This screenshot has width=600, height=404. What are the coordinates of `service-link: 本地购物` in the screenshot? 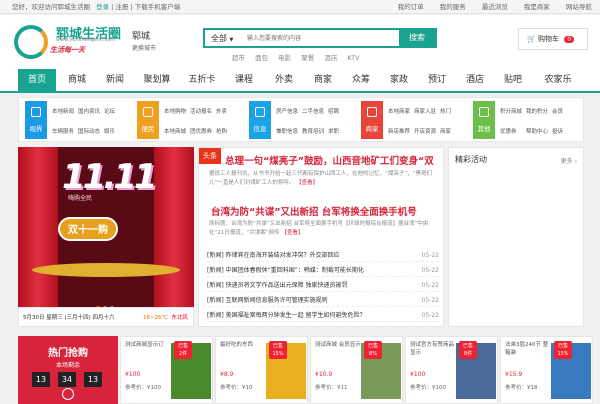 It's located at (177, 112).